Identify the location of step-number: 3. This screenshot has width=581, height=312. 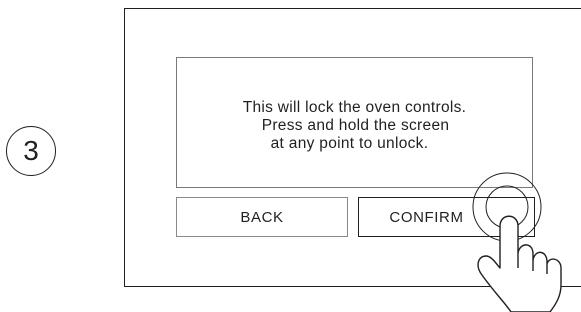
(31, 150).